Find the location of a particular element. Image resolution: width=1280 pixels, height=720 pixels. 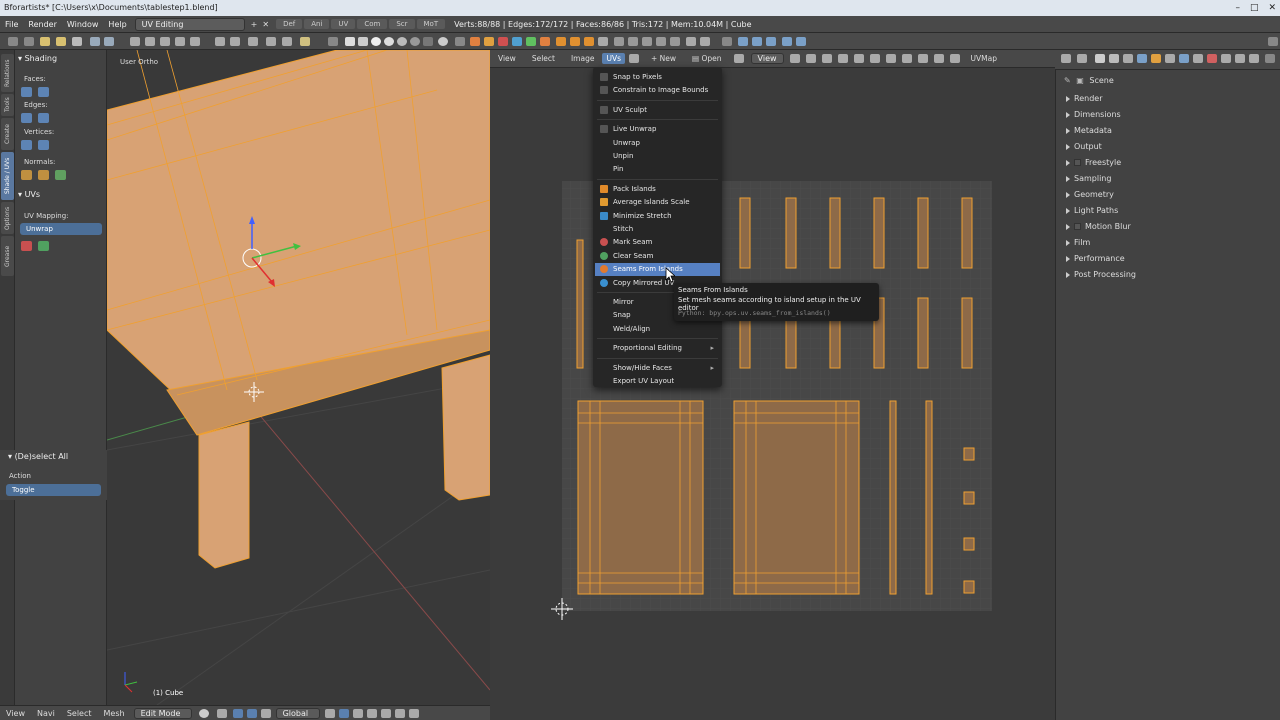

uv-edge-icon is located at coordinates (842, 58).